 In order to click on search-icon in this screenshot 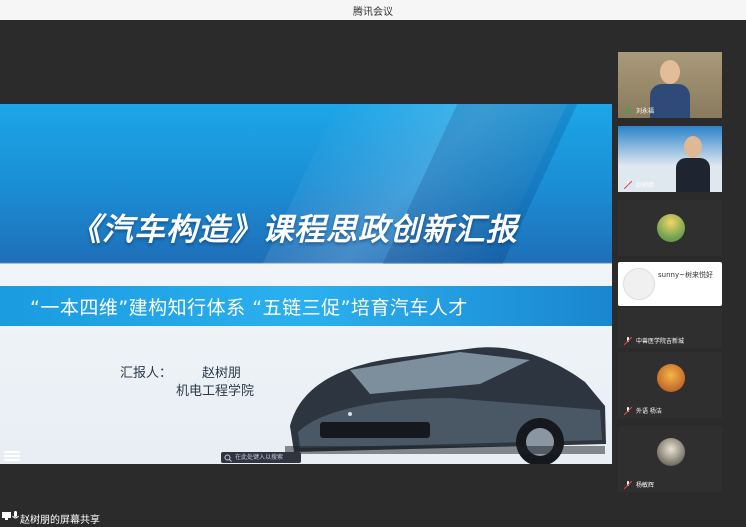, I will do `click(228, 458)`.